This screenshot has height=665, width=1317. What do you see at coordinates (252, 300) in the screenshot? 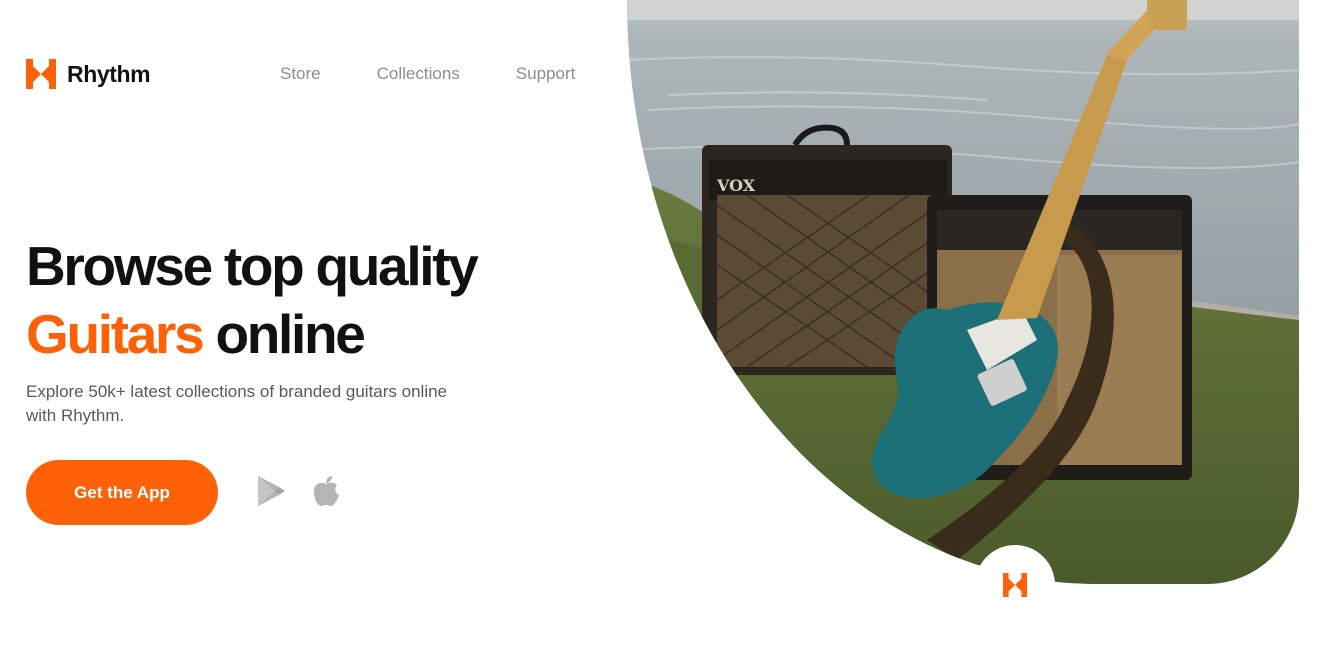
I see `hero-headline: Browse top quality Guitars online` at bounding box center [252, 300].